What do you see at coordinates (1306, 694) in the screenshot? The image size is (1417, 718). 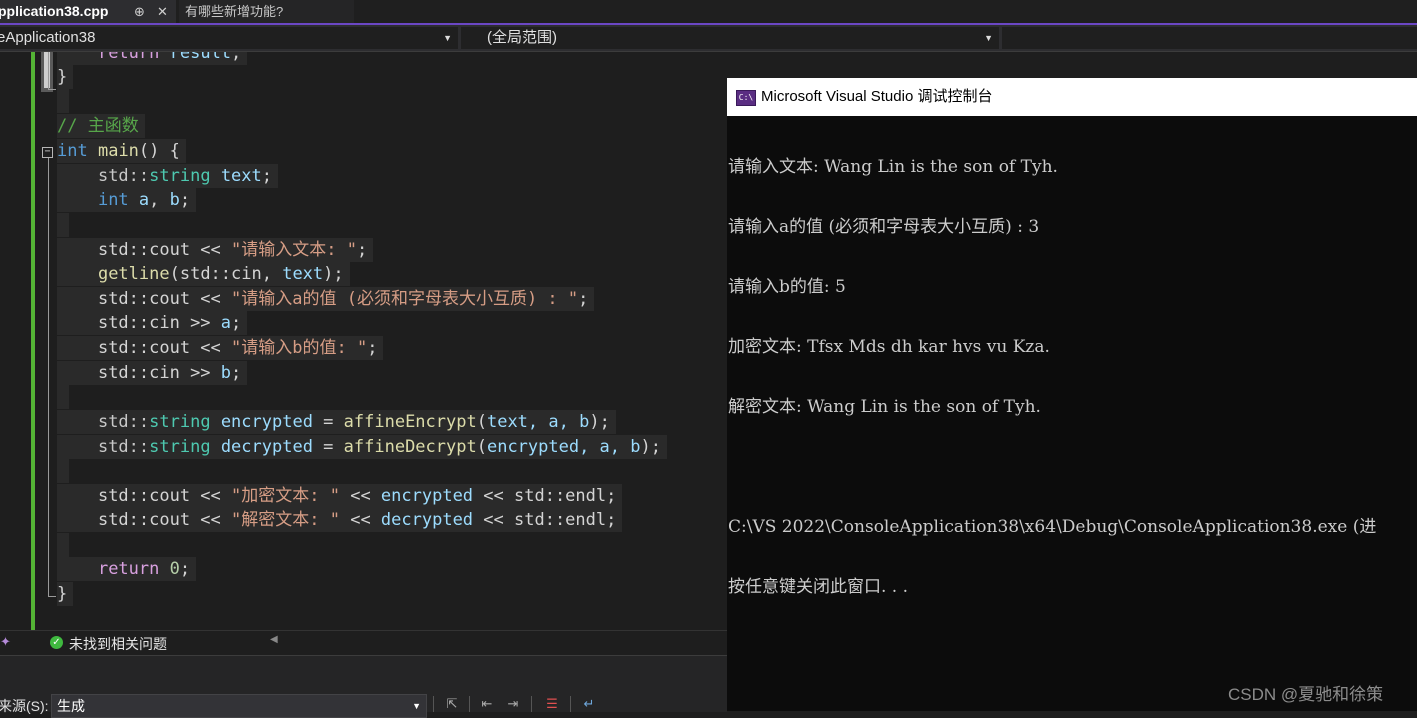 I see `watermark: CSDN @夏驰和徐策` at bounding box center [1306, 694].